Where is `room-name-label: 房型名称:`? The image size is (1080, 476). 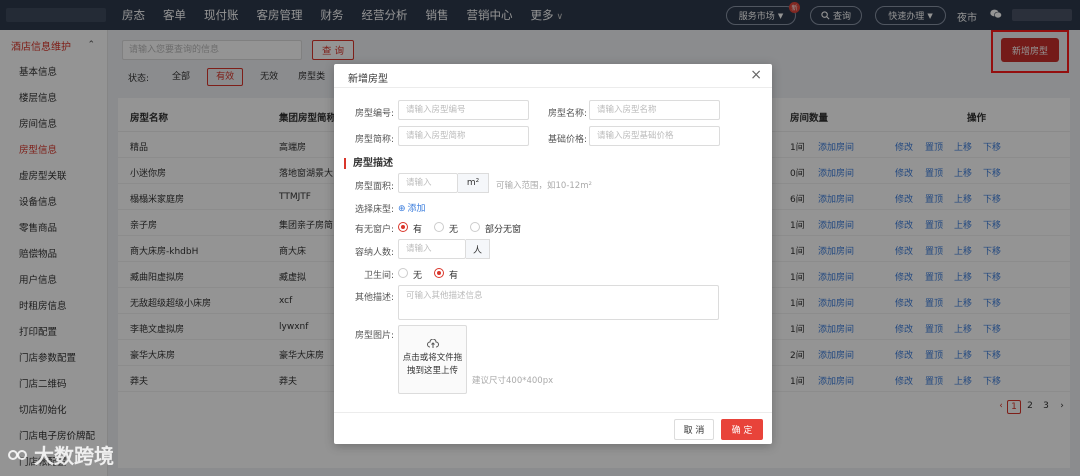 room-name-label: 房型名称: is located at coordinates (567, 114).